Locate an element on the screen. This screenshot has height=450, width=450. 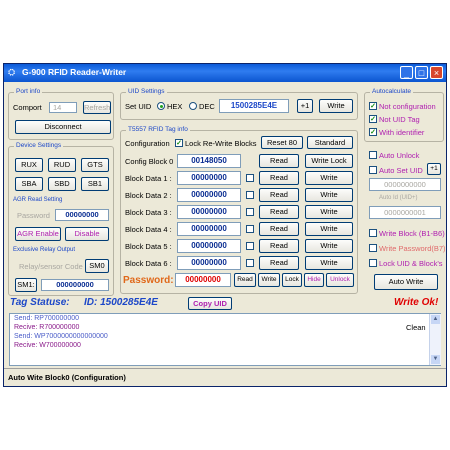
block-data-5-read-button: Read is located at coordinates (279, 246).